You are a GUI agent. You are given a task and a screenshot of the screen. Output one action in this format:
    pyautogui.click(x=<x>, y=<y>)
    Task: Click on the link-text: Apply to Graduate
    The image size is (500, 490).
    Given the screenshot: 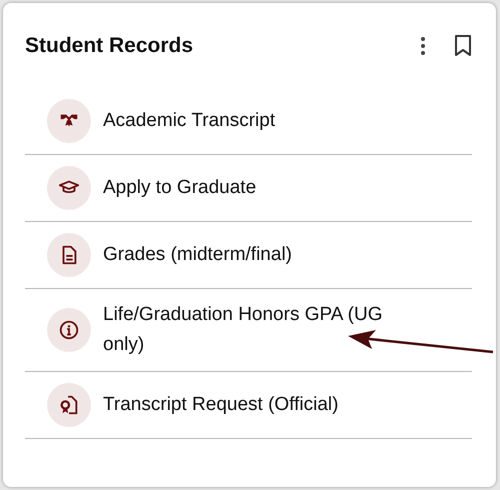 What is the action you would take?
    pyautogui.click(x=179, y=188)
    